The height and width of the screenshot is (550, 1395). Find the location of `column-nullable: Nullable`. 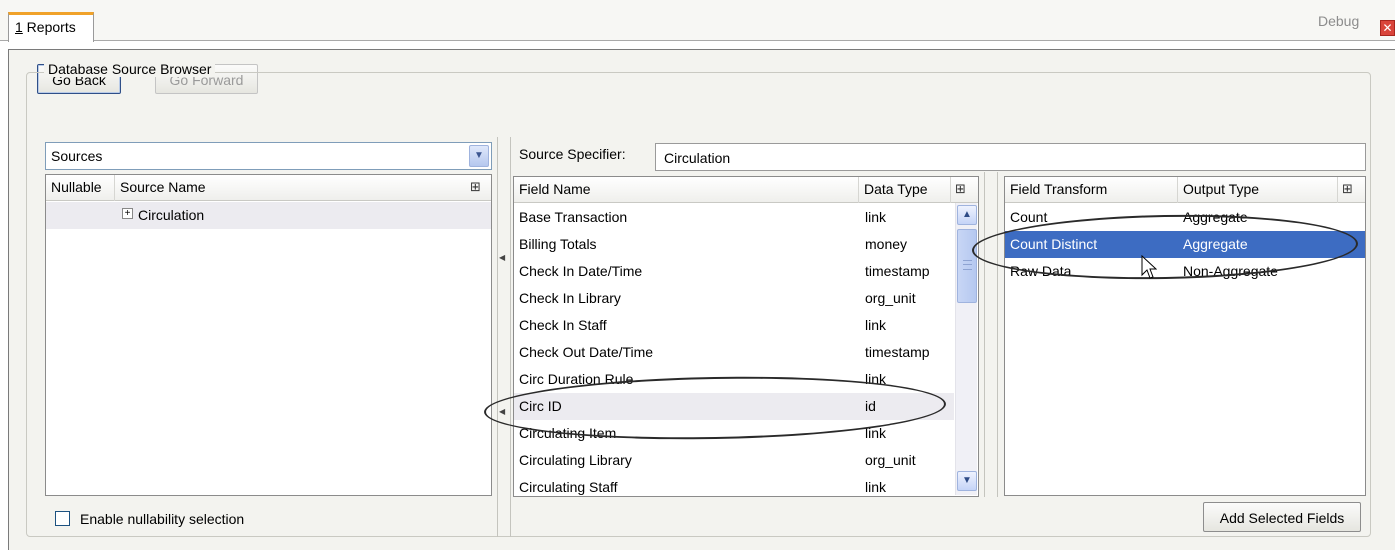

column-nullable: Nullable is located at coordinates (80, 188).